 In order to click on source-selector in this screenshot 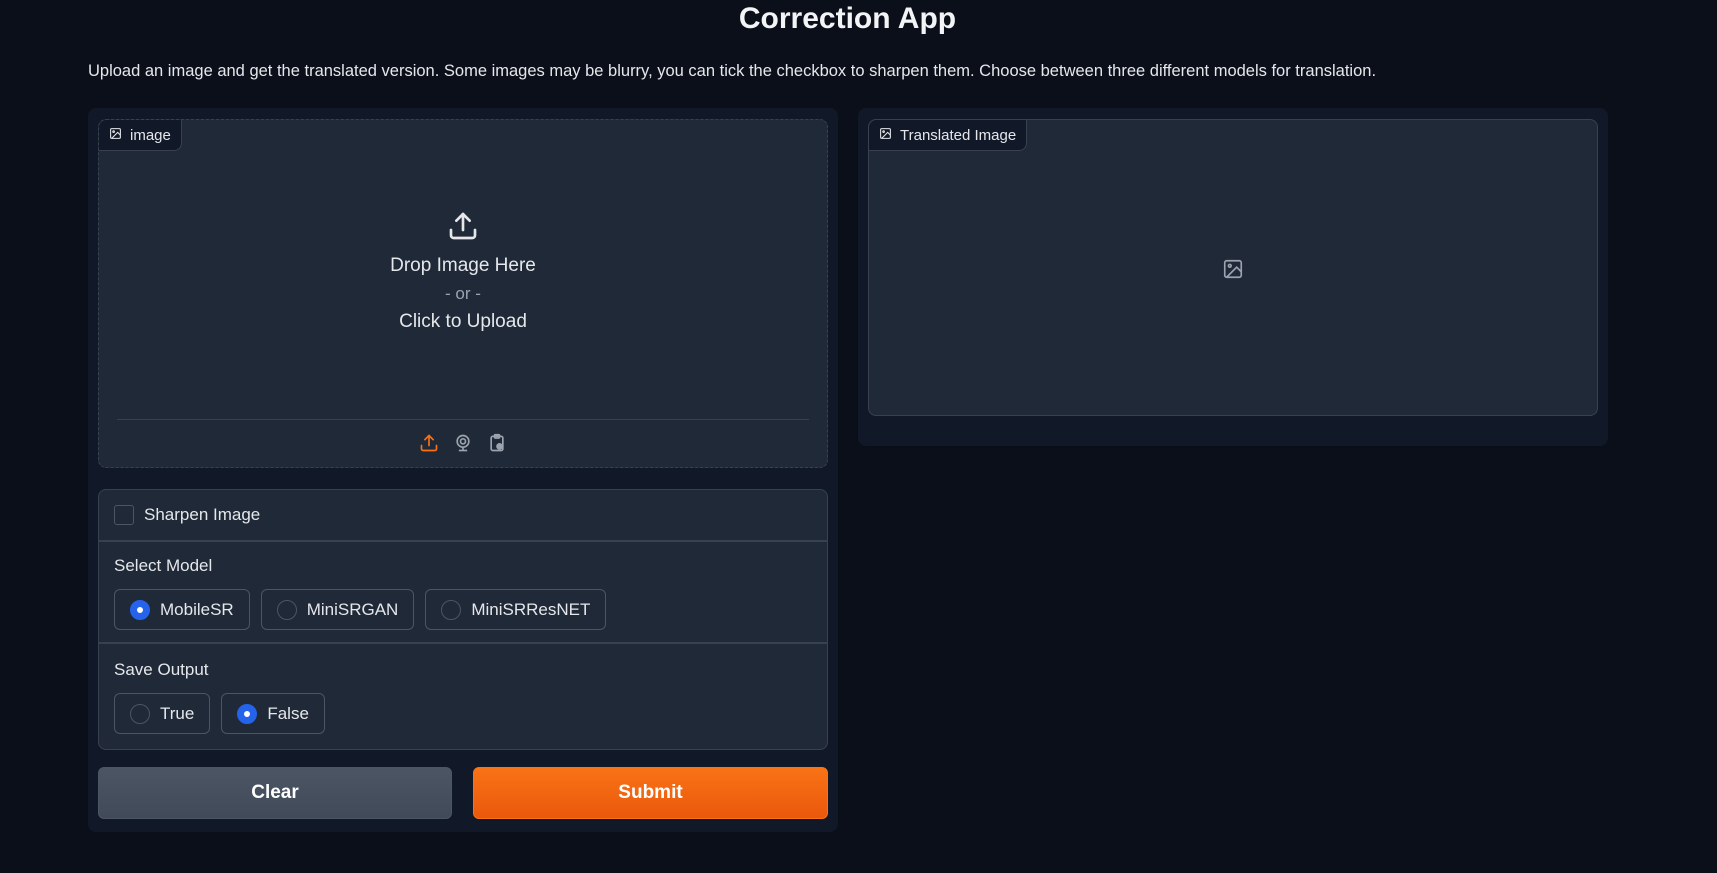, I will do `click(463, 443)`.